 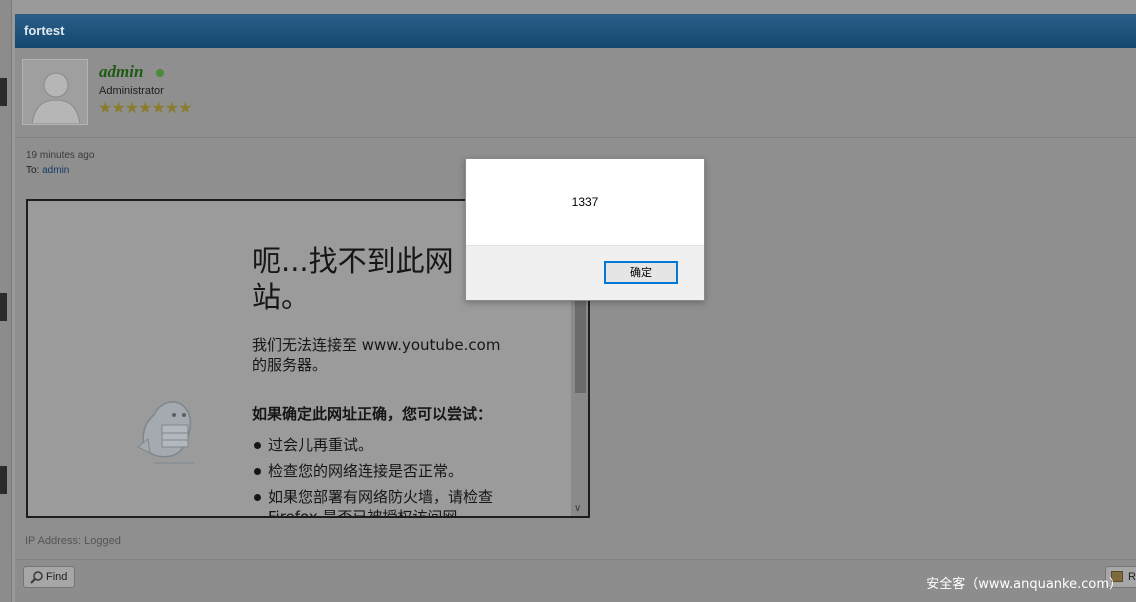 I want to click on author-role: Administrator, so click(x=131, y=91).